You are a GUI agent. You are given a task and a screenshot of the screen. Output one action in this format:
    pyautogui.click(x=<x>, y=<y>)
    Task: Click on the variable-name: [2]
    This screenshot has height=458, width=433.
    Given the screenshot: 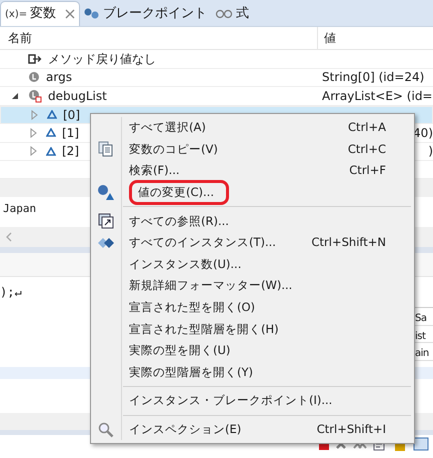 What is the action you would take?
    pyautogui.click(x=70, y=151)
    